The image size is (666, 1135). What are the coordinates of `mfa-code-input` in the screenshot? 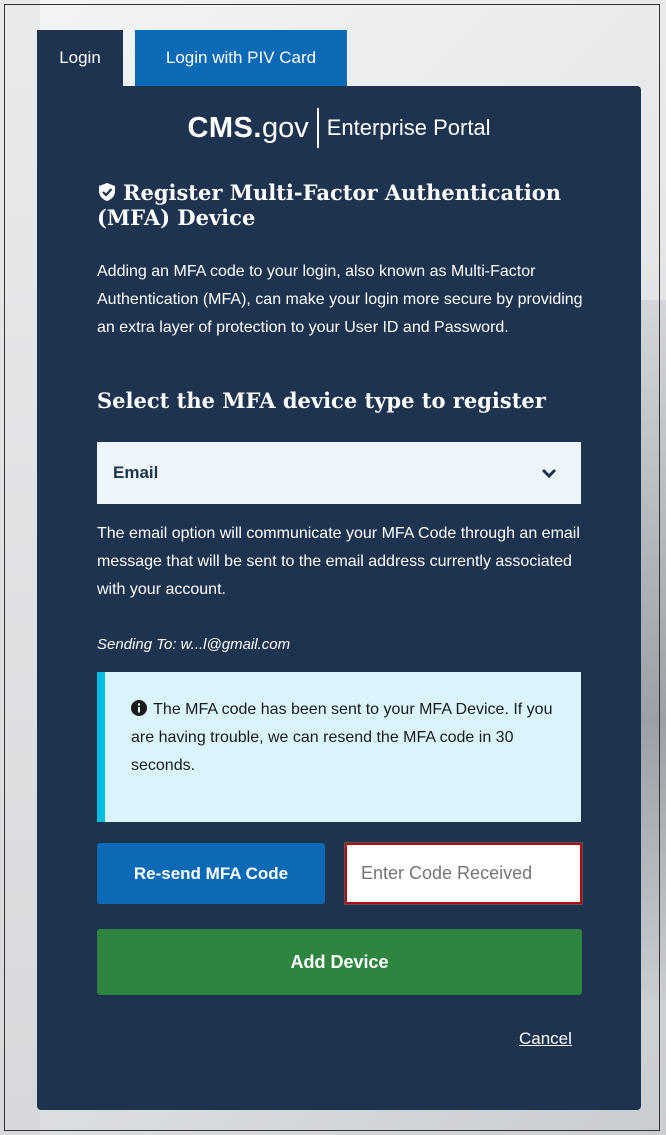 It's located at (463, 873).